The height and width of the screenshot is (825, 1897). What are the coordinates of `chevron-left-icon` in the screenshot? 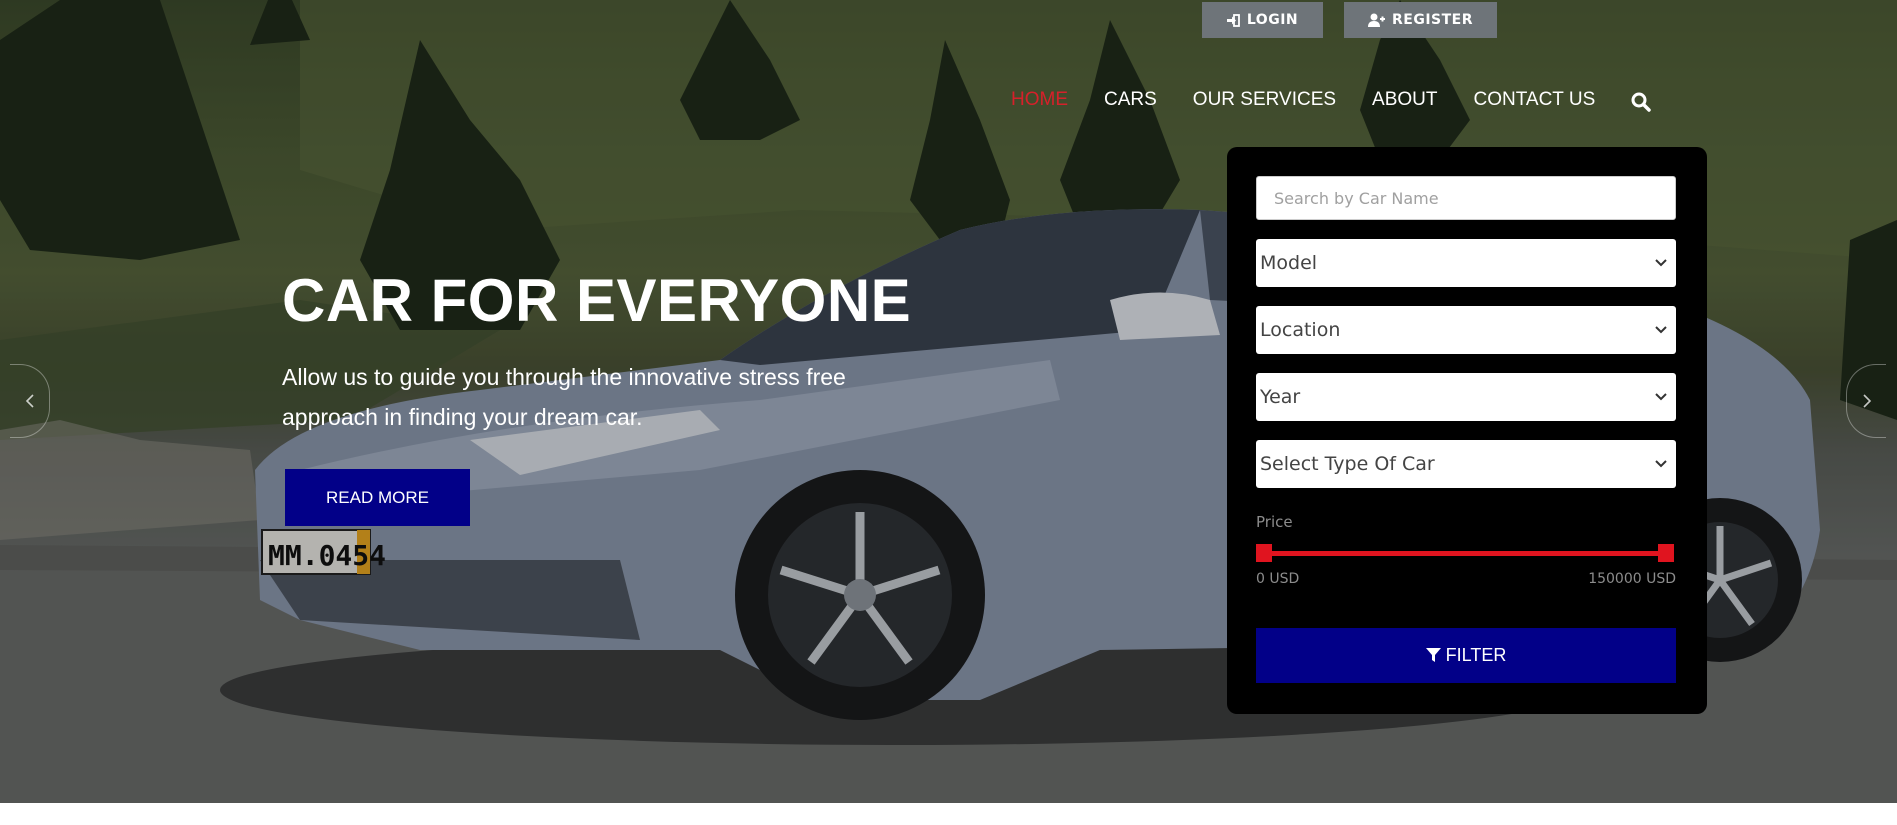 It's located at (29, 401).